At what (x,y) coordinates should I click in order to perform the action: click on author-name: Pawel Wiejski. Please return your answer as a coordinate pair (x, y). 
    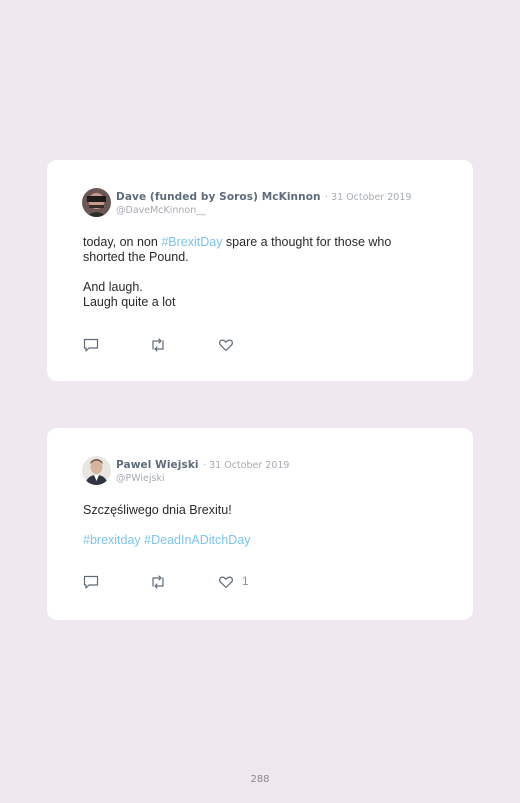
    Looking at the image, I should click on (157, 465).